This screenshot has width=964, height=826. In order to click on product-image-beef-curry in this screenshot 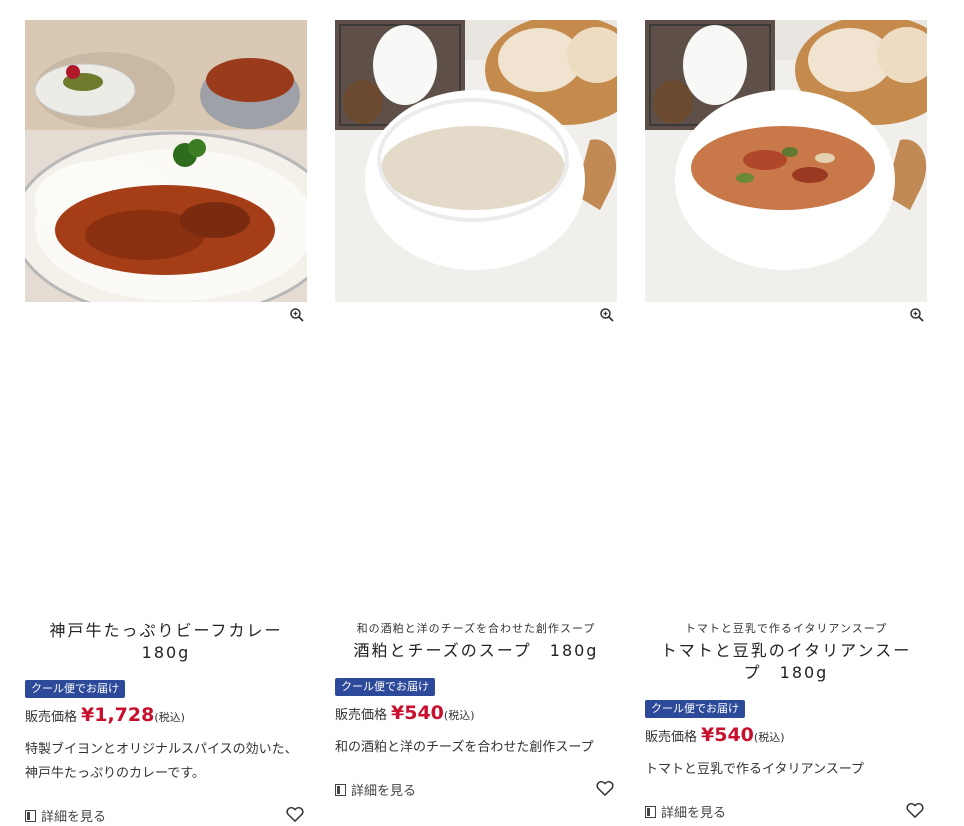, I will do `click(166, 161)`.